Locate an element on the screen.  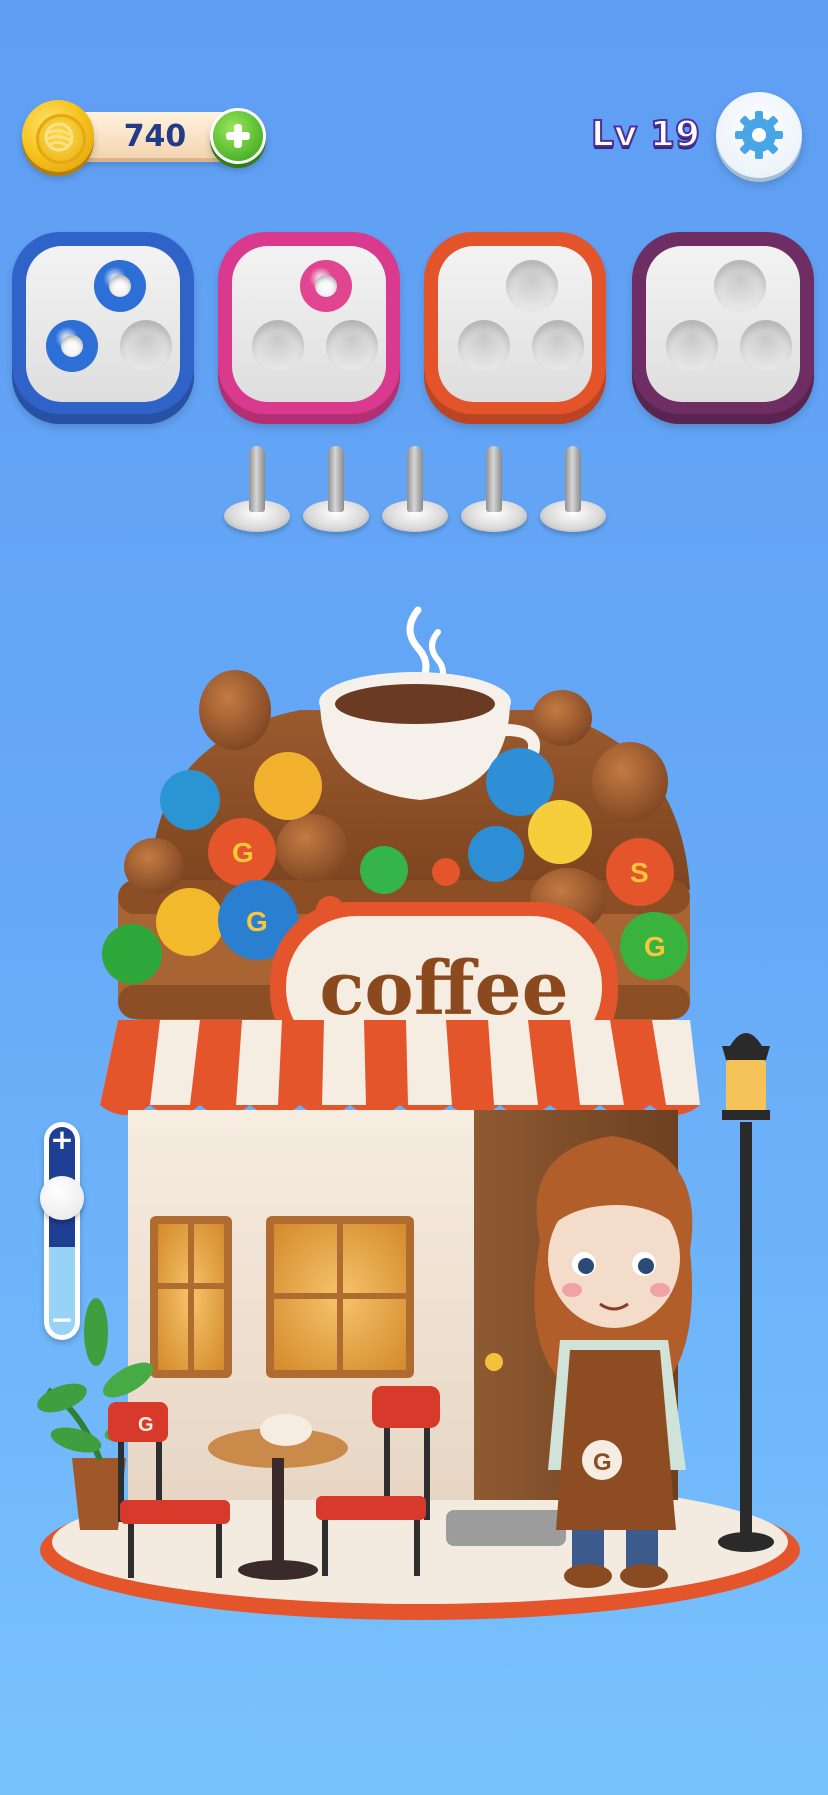
coffee-sign-text: coffee is located at coordinates (443, 989).